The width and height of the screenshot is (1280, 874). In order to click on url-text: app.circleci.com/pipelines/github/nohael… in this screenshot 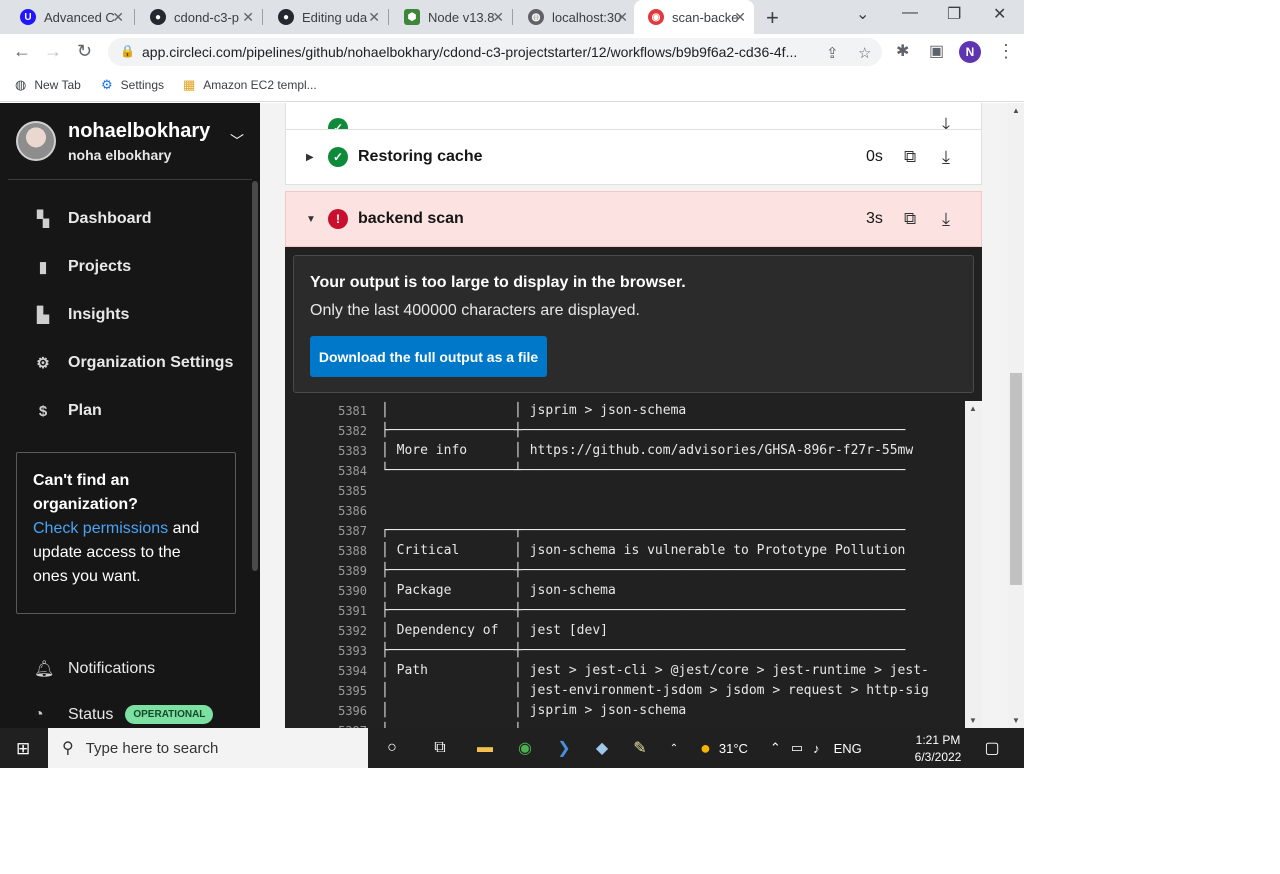, I will do `click(477, 52)`.